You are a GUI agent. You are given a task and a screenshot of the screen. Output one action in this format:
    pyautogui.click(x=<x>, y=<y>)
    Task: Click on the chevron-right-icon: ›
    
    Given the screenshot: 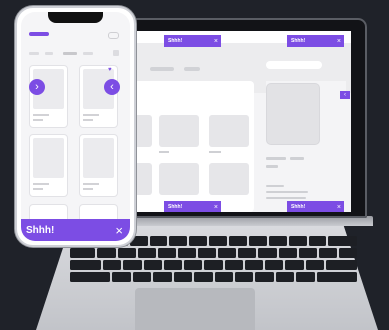 What is the action you would take?
    pyautogui.click(x=37, y=87)
    